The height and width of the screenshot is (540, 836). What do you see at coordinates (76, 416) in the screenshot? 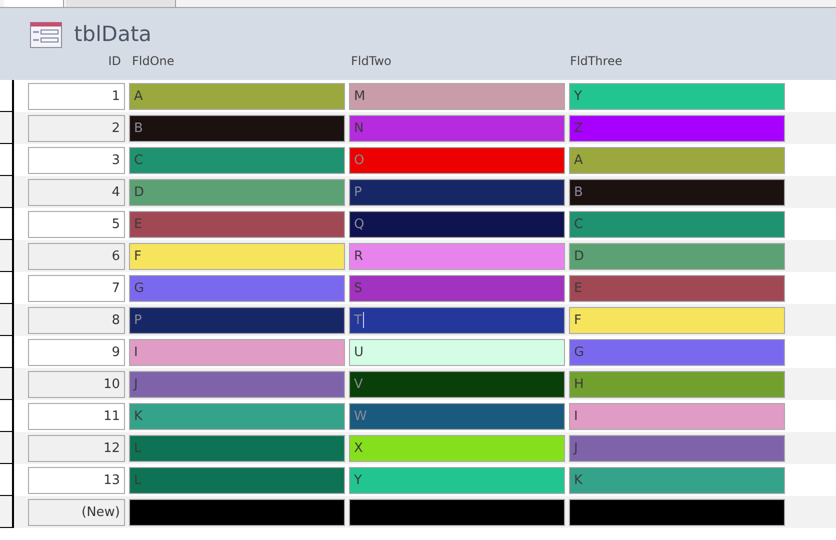
I see `id-field: 11` at bounding box center [76, 416].